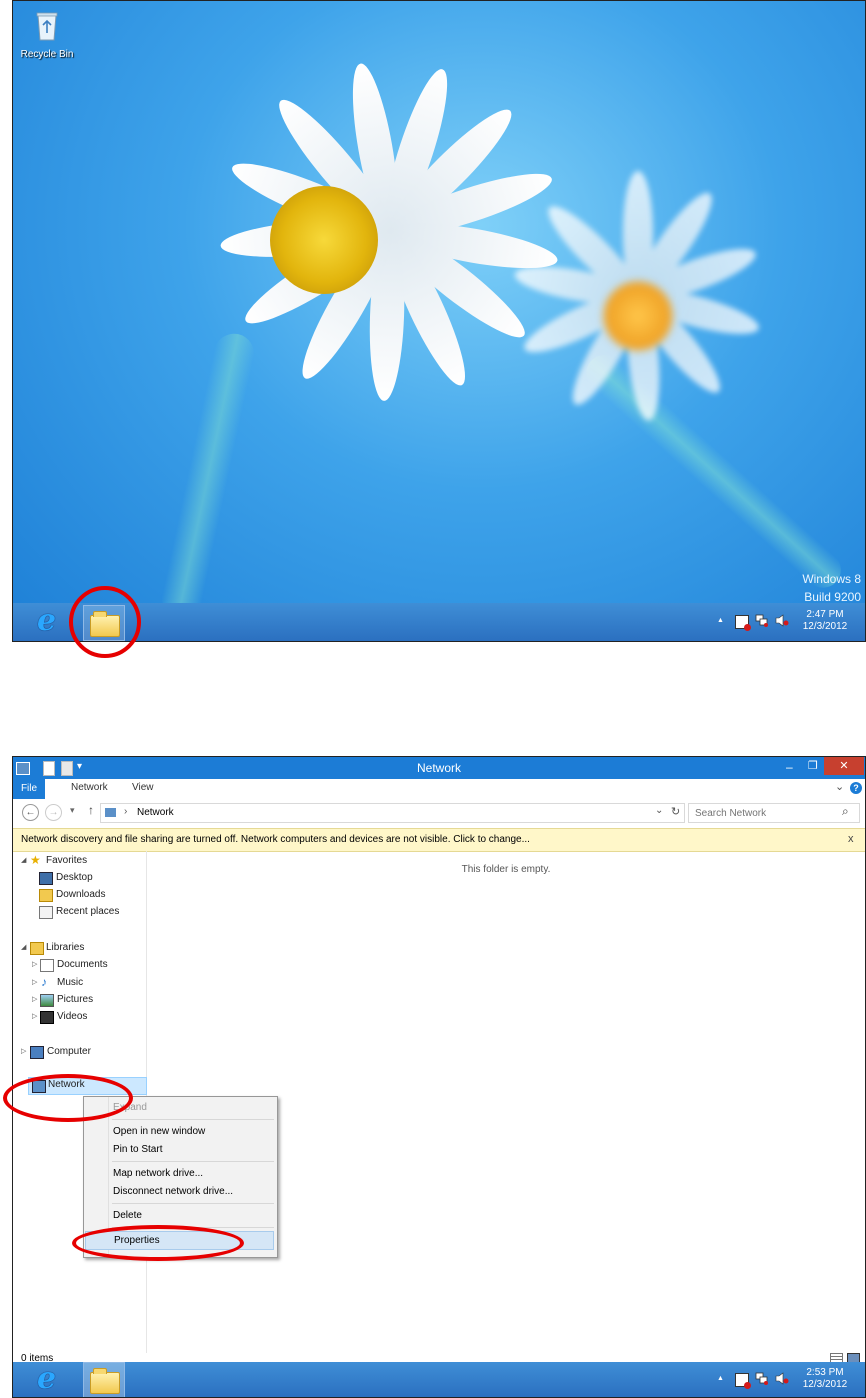 Image resolution: width=866 pixels, height=1398 pixels. Describe the element at coordinates (831, 579) in the screenshot. I see `build-watermark-line1: Windows 8` at that location.